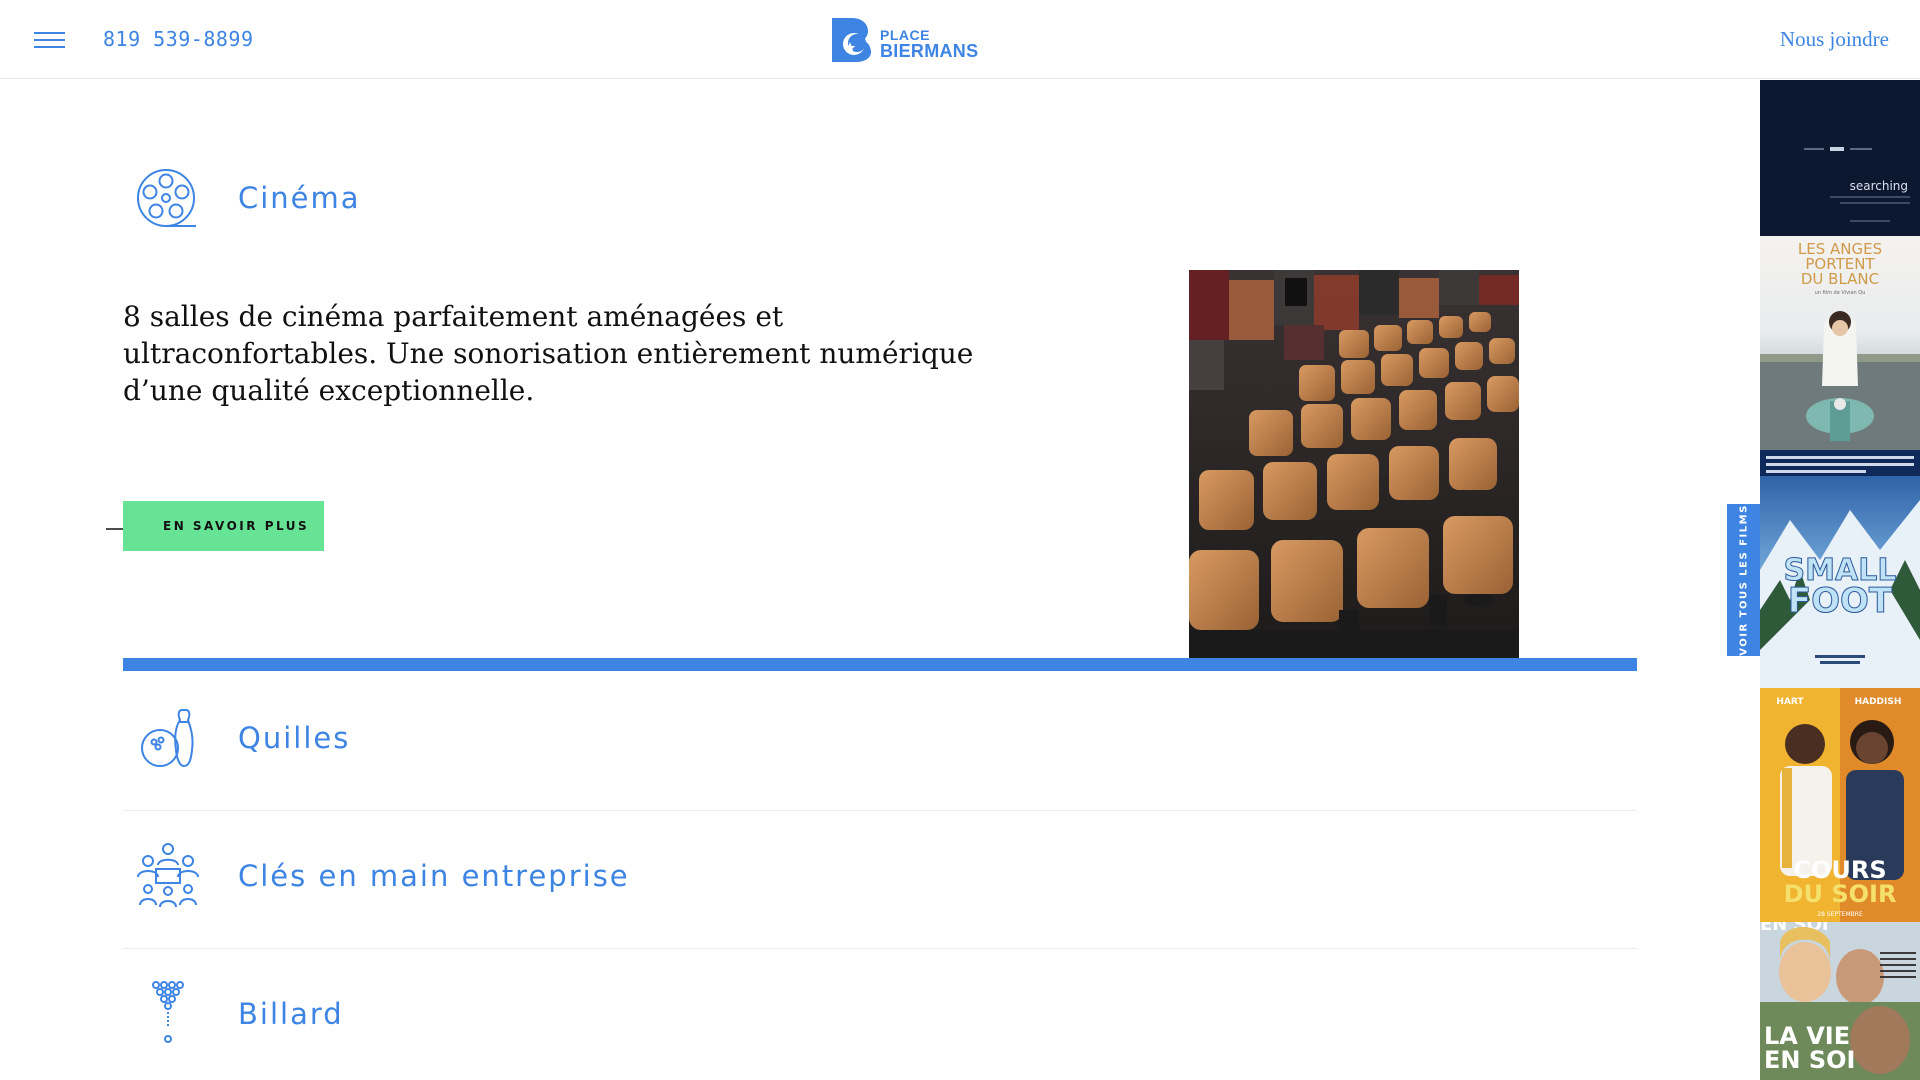 This screenshot has width=1920, height=1080. What do you see at coordinates (1354, 464) in the screenshot?
I see `cinema-seats-photo` at bounding box center [1354, 464].